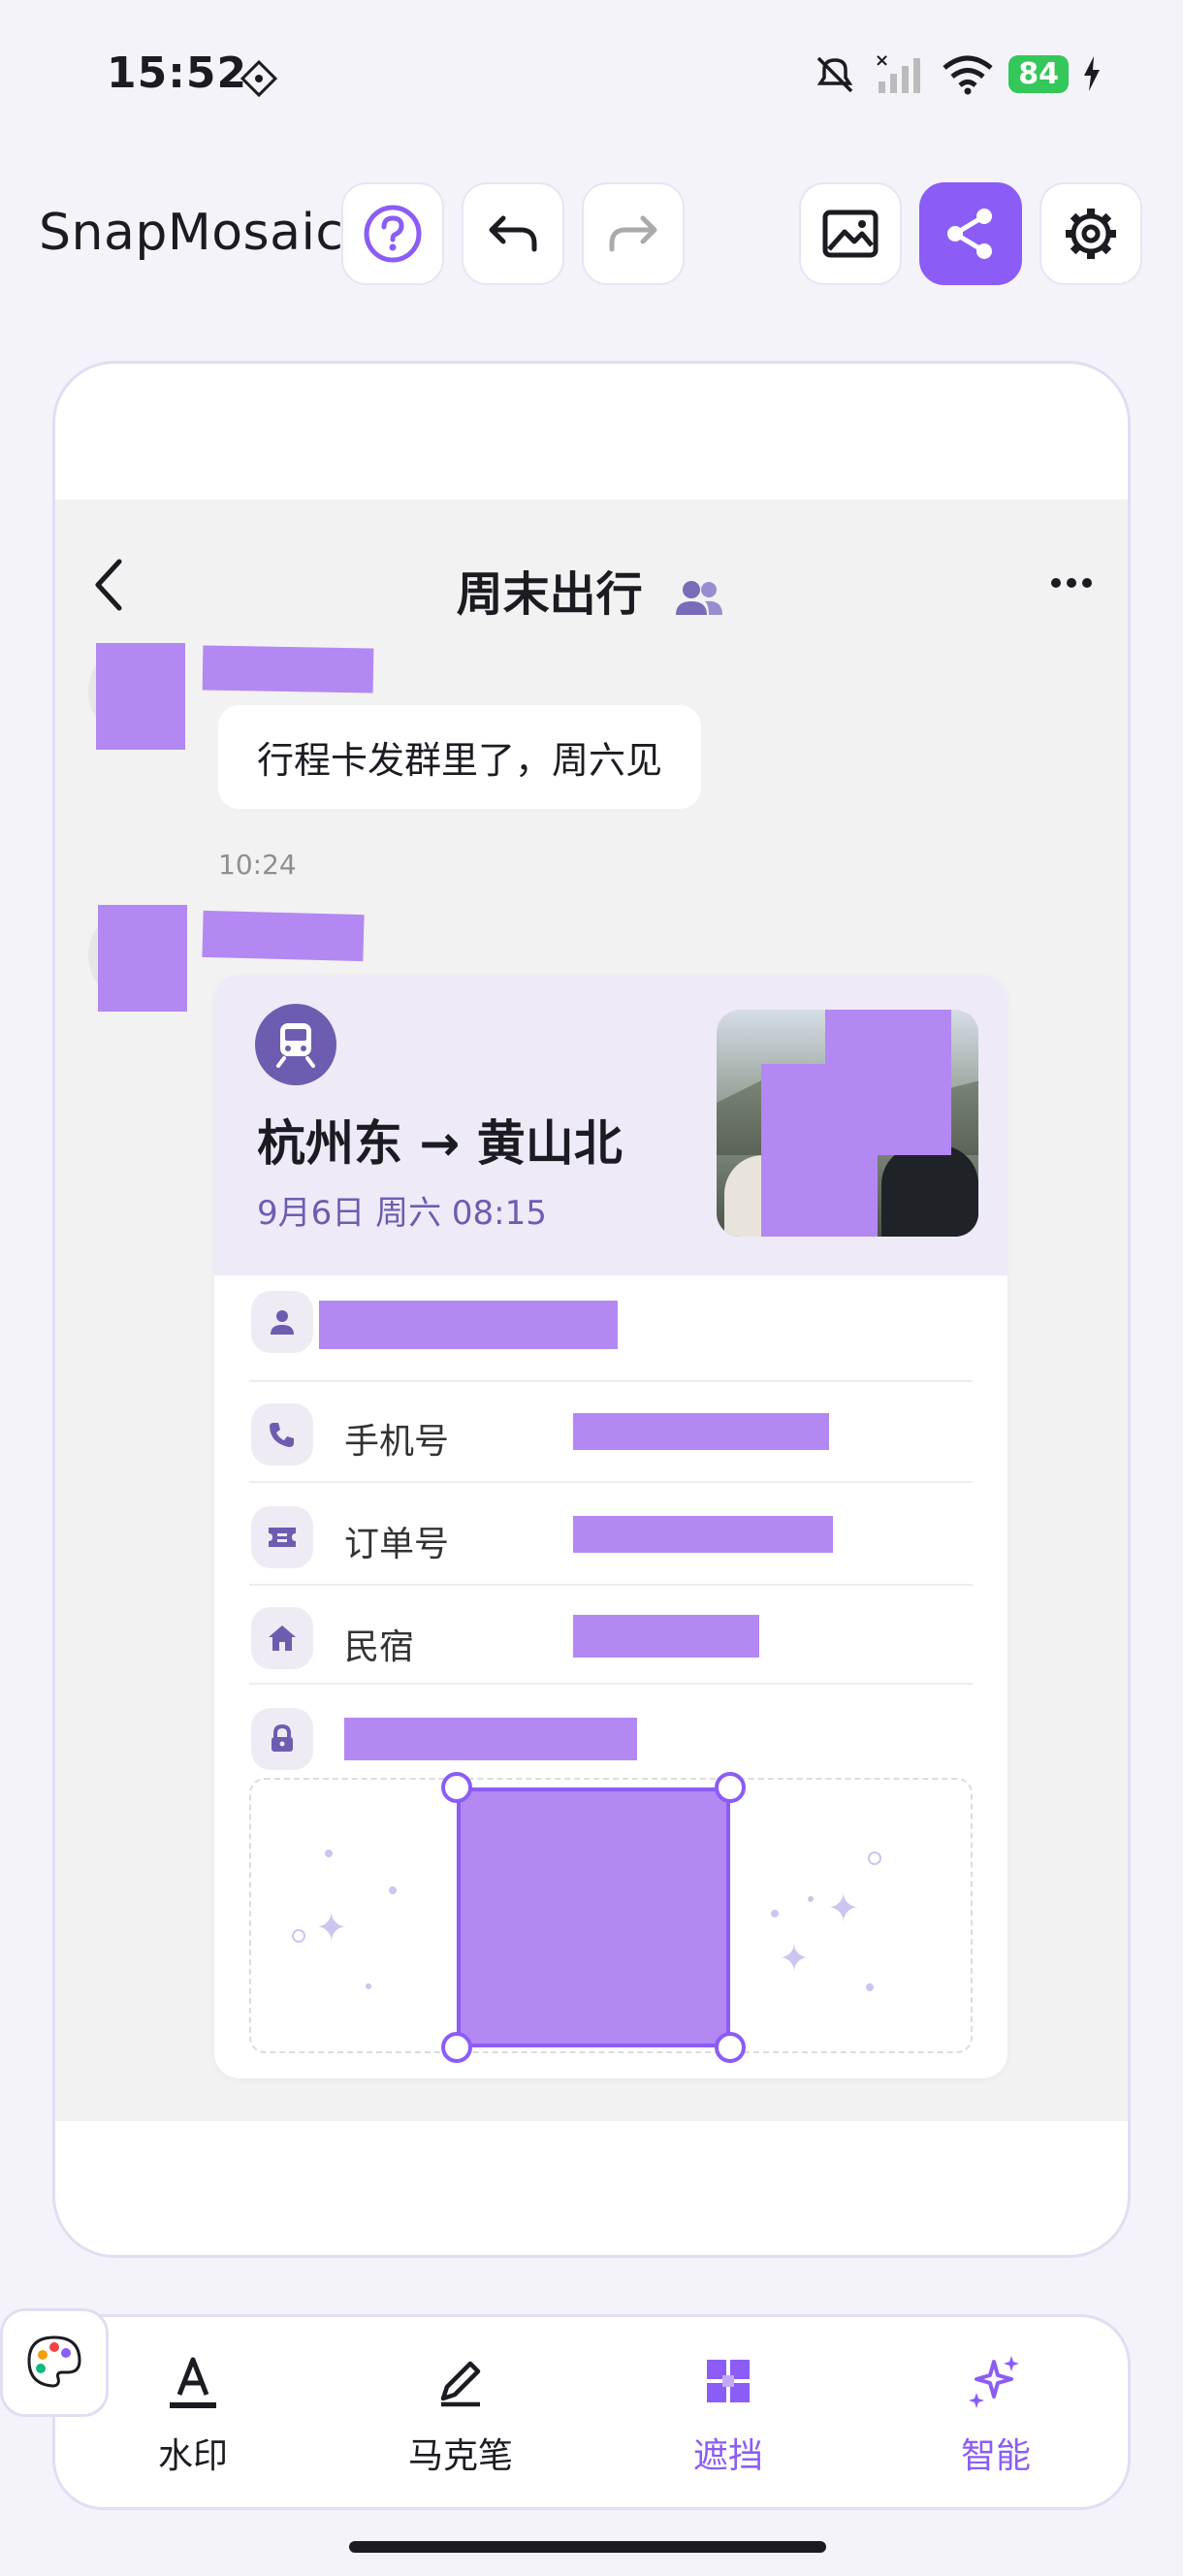 Image resolution: width=1183 pixels, height=2576 pixels. Describe the element at coordinates (1071, 583) in the screenshot. I see `more-options-icon` at that location.